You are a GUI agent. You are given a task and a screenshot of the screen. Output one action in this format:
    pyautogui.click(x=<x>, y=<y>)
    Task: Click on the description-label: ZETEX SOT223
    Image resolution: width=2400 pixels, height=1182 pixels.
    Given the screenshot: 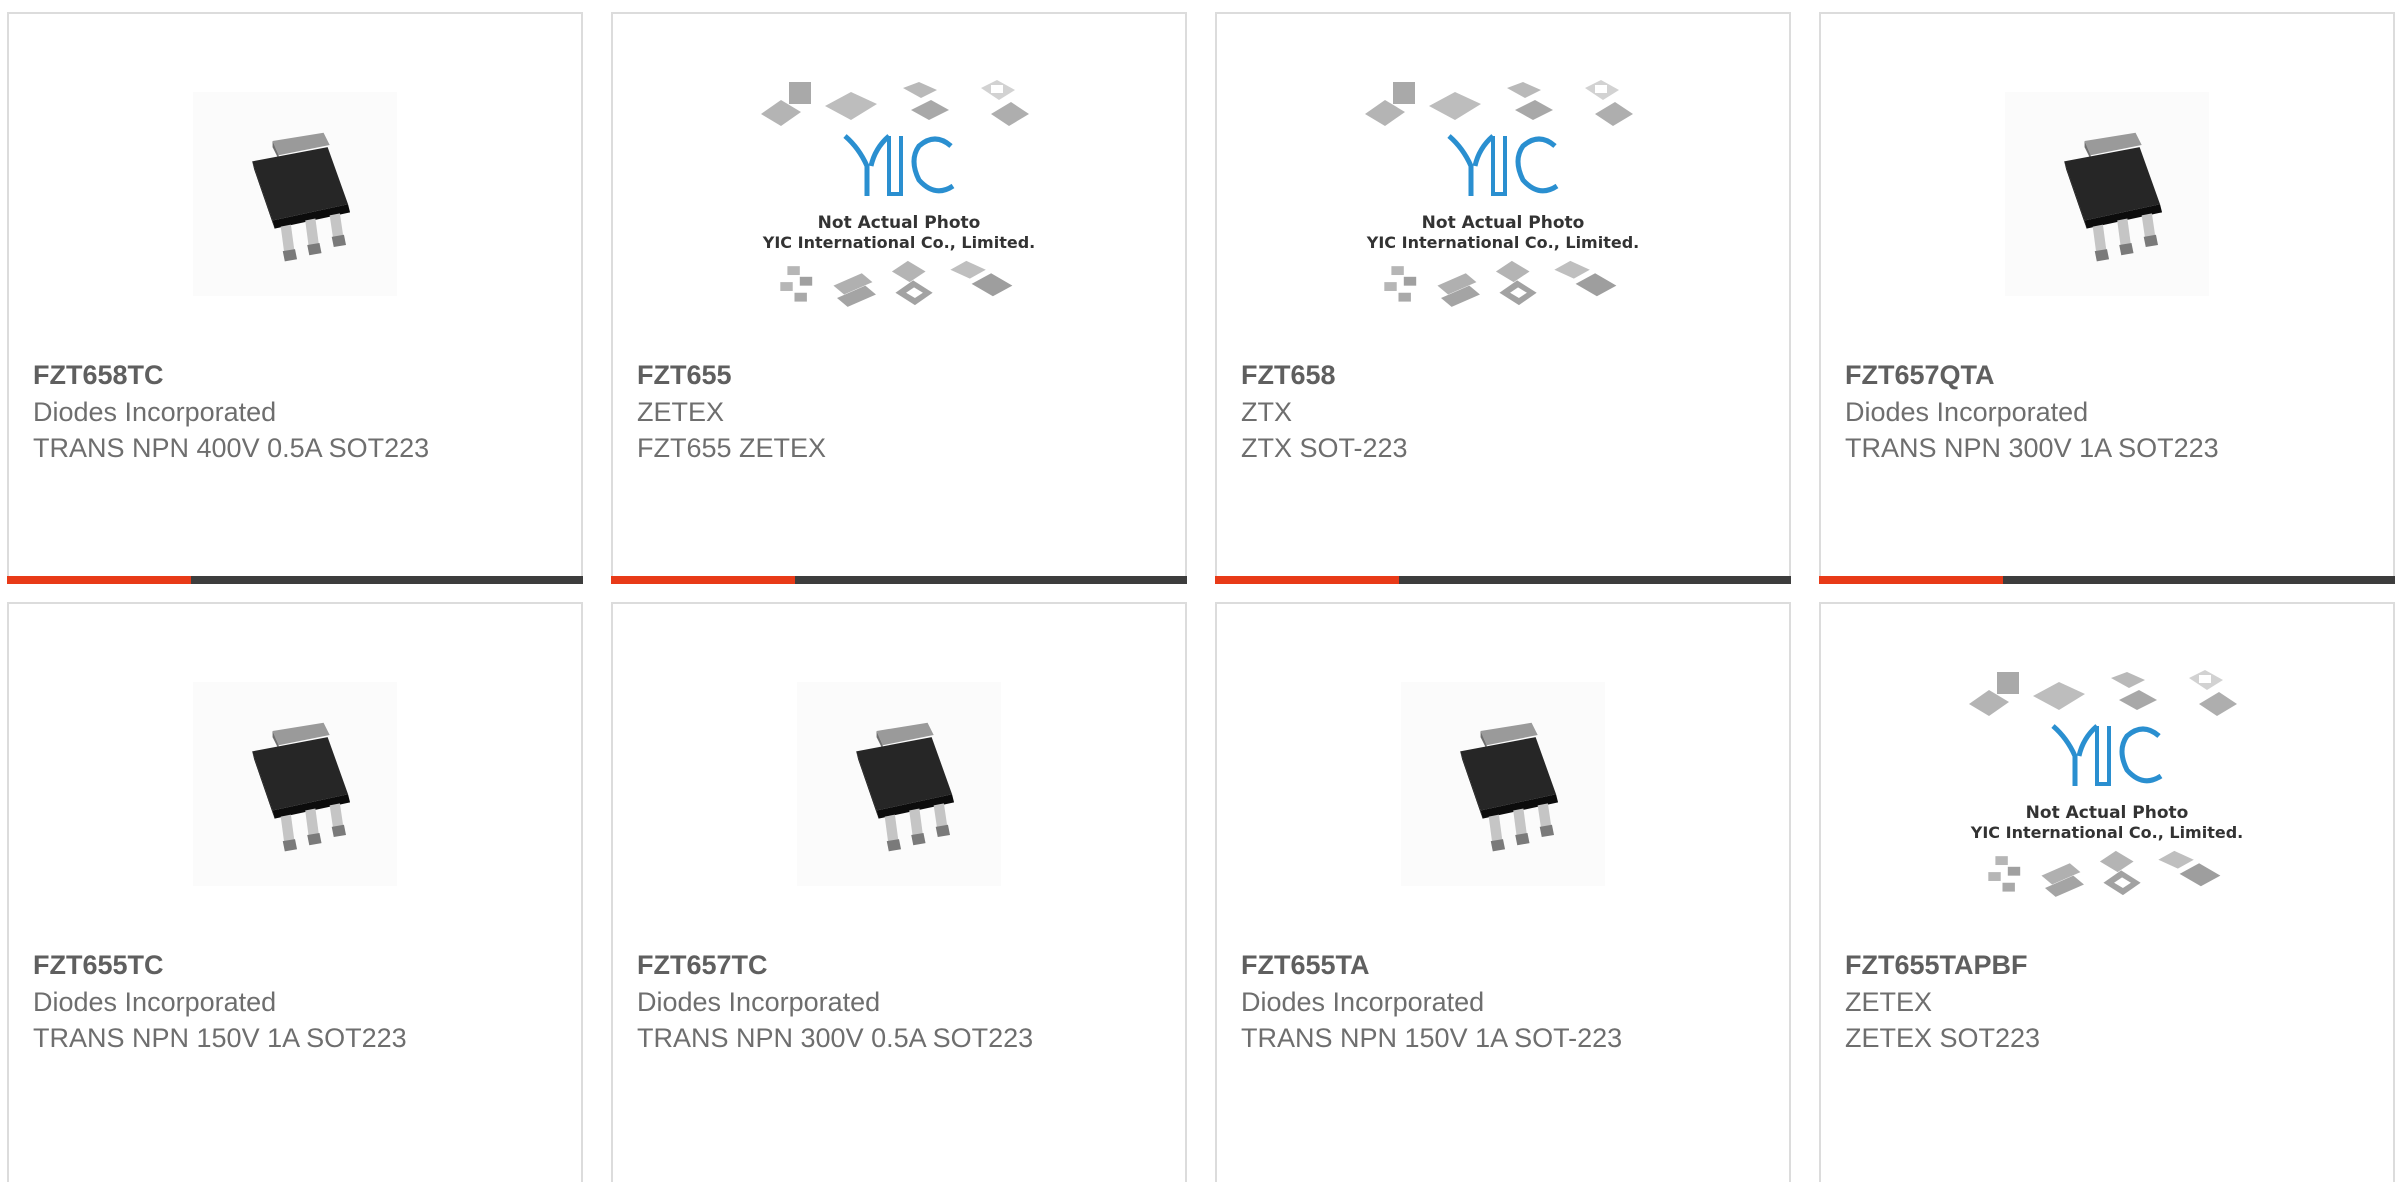 What is the action you would take?
    pyautogui.click(x=1943, y=1038)
    